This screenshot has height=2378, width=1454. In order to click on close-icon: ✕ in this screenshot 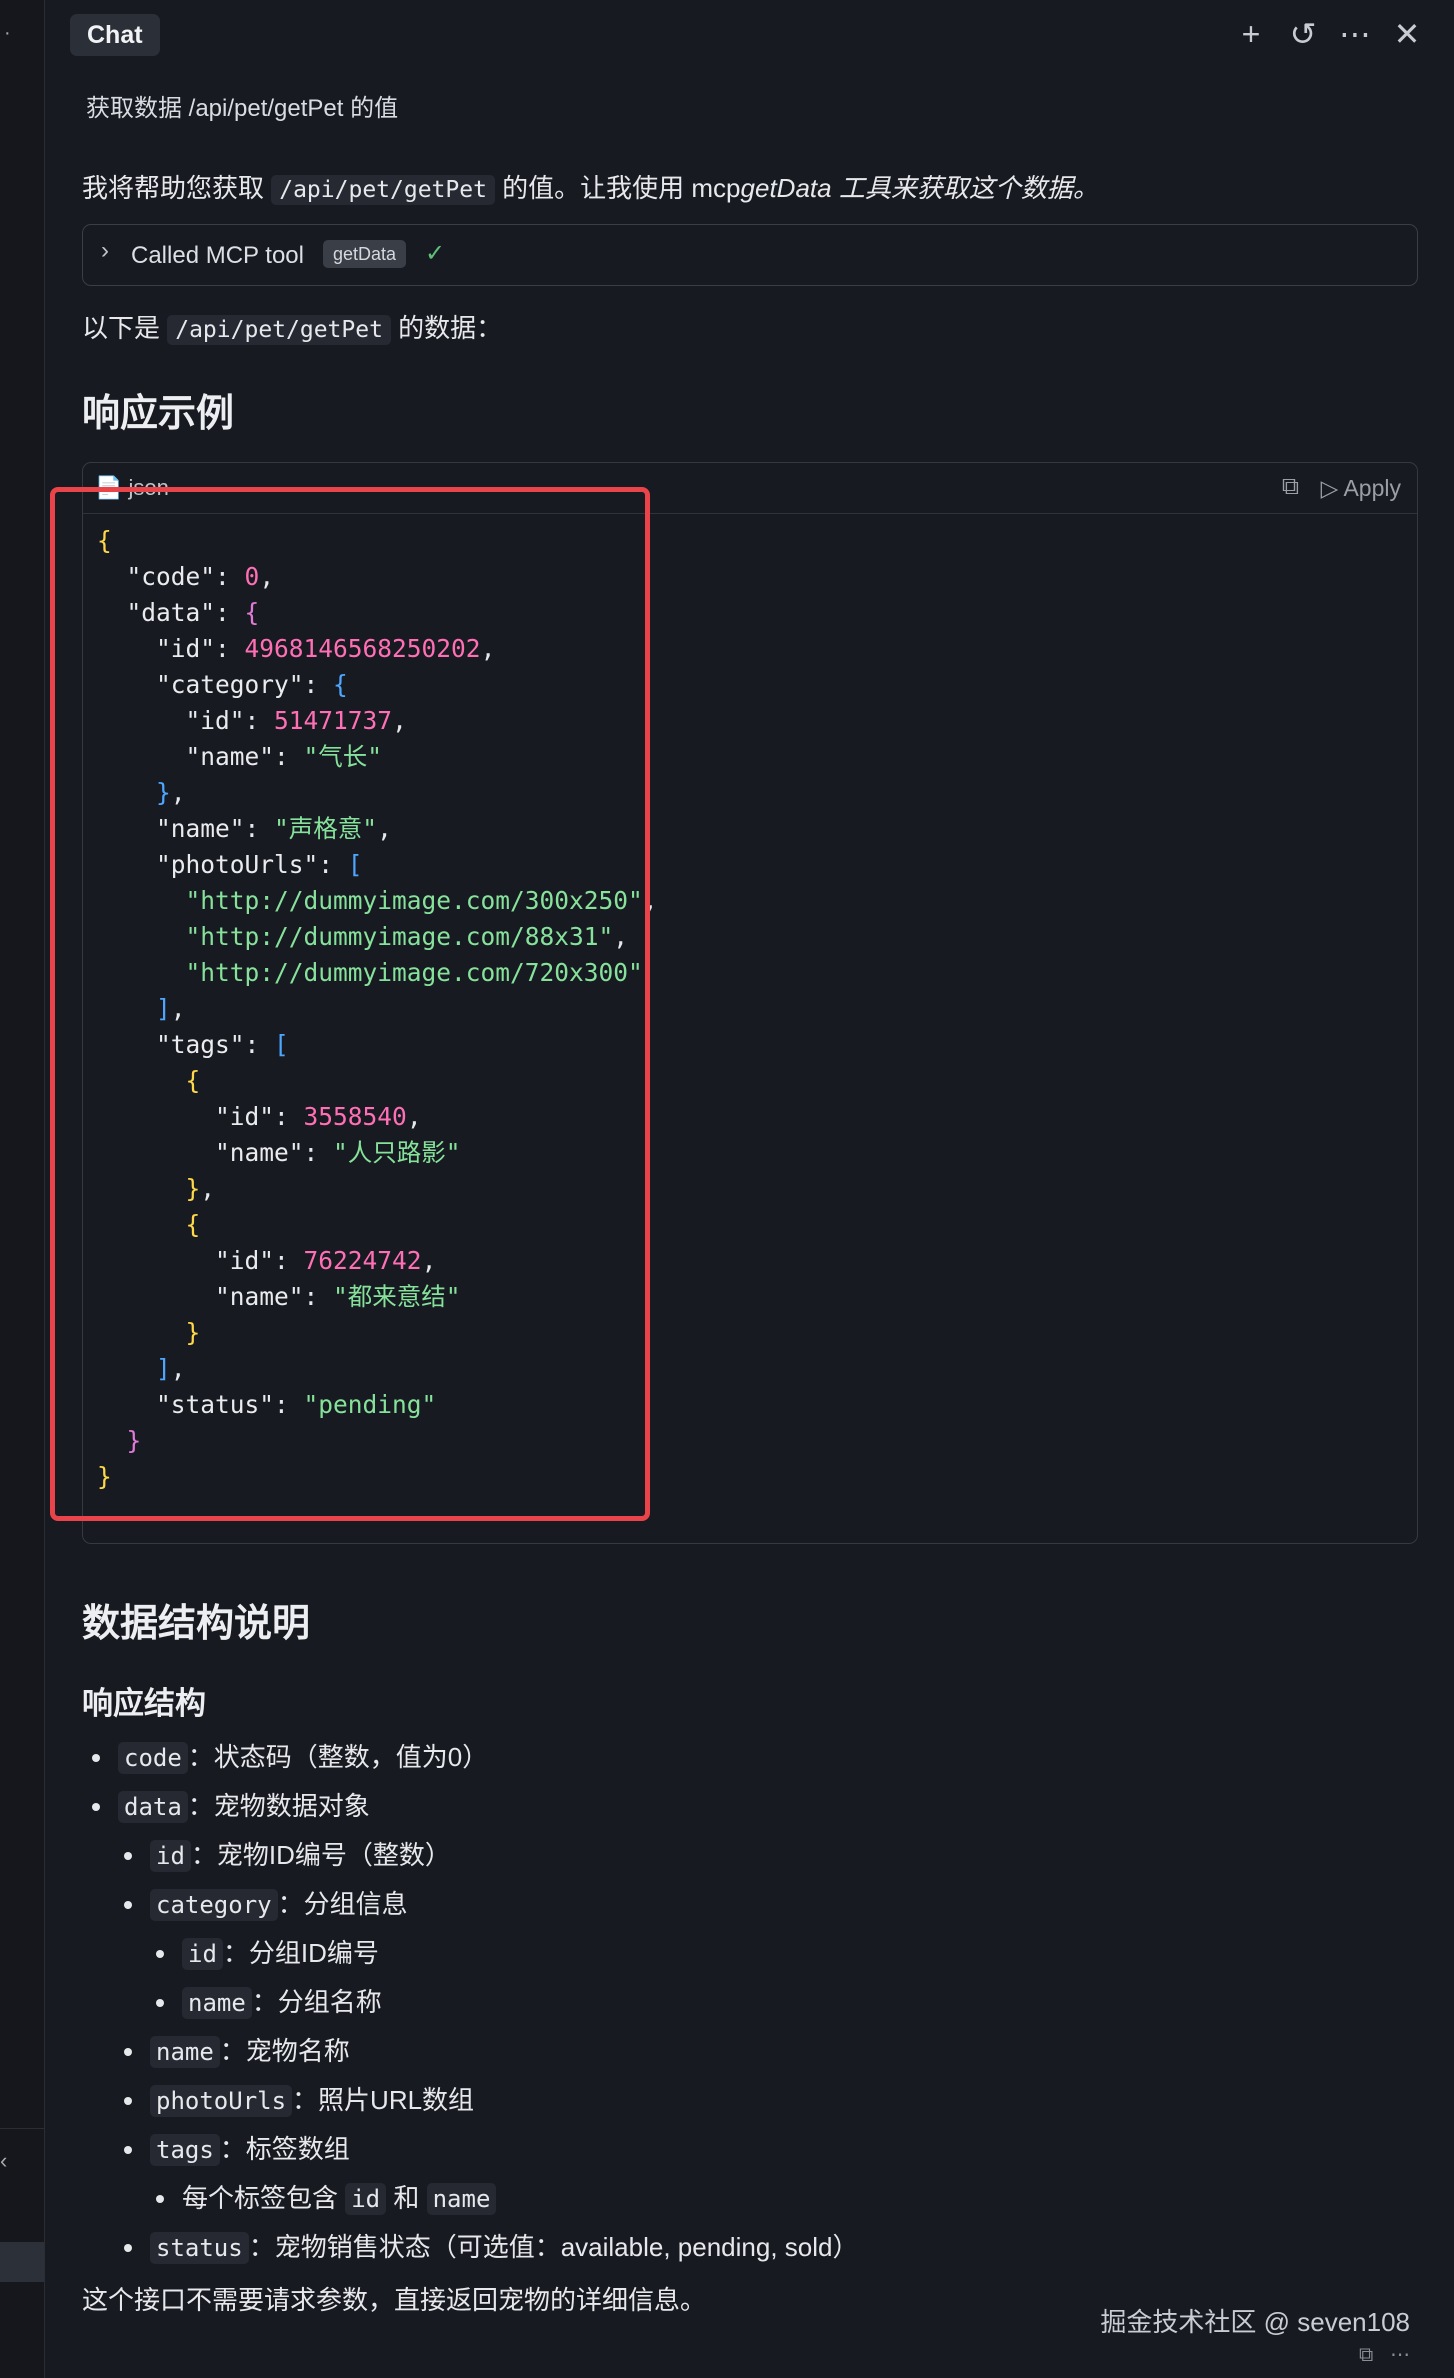, I will do `click(1407, 34)`.